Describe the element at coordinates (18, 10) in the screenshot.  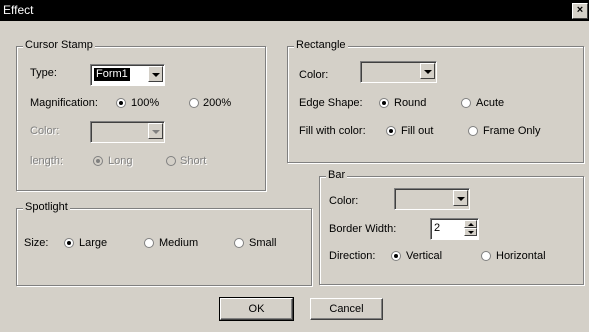
I see `window-title: Effect` at that location.